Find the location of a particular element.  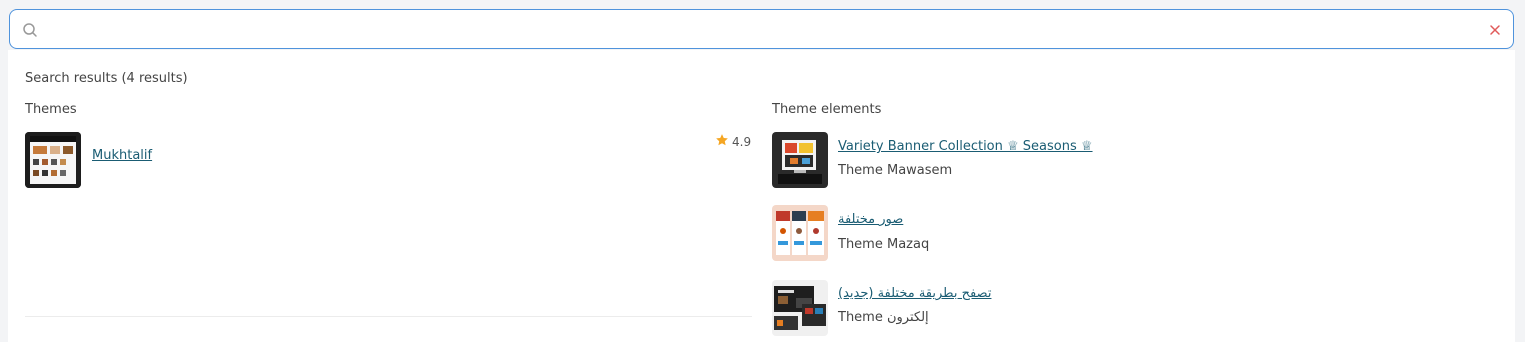

close-icon is located at coordinates (1495, 30).